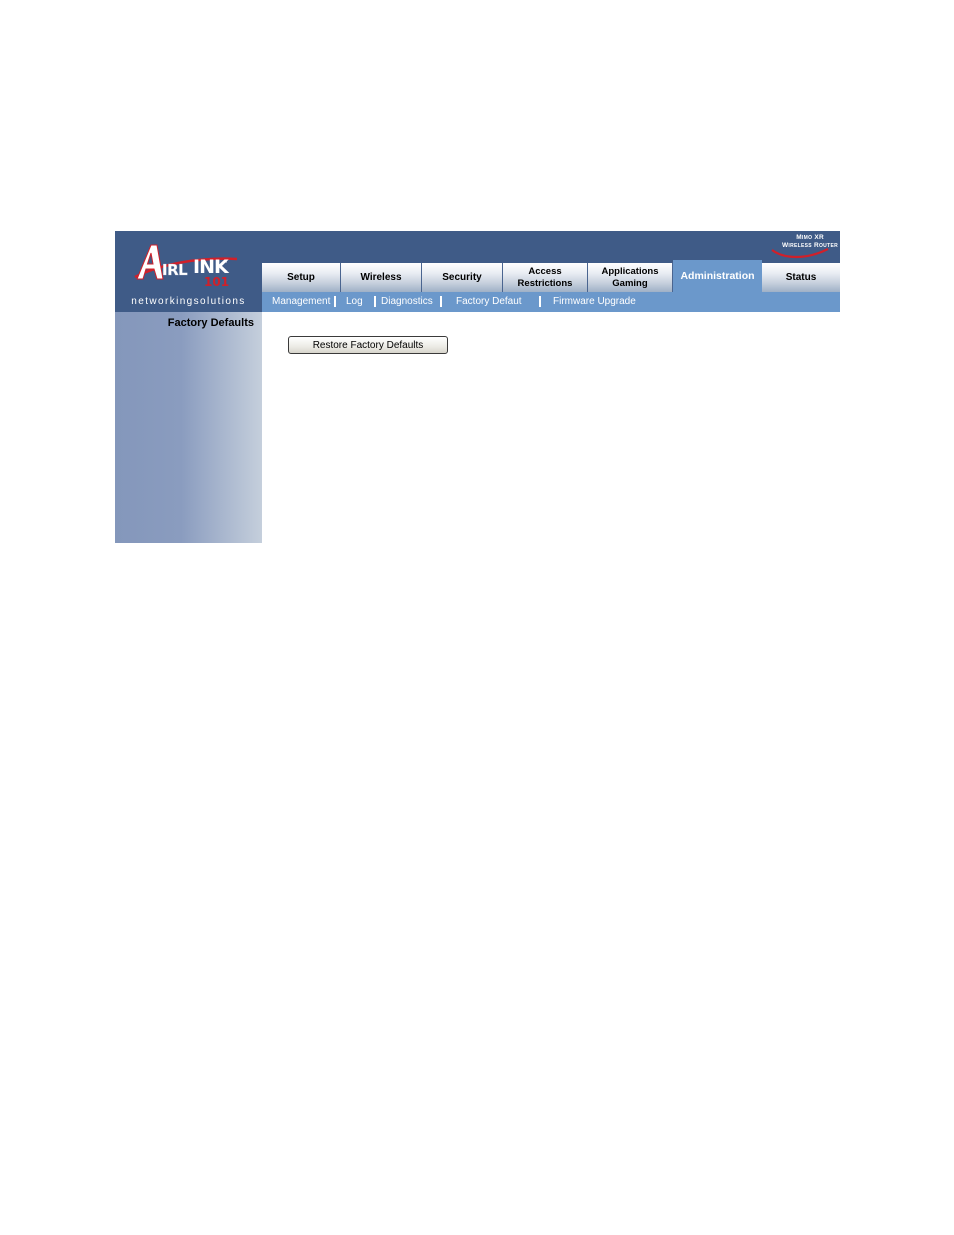 Image resolution: width=954 pixels, height=1235 pixels. What do you see at coordinates (630, 283) in the screenshot?
I see `tab-label-line2: Gaming` at bounding box center [630, 283].